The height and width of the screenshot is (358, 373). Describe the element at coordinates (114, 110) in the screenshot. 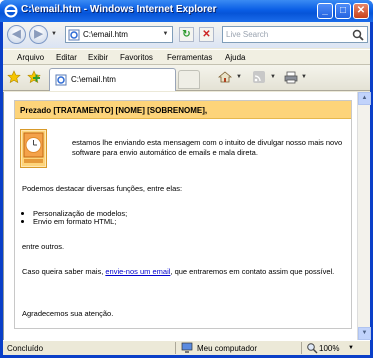

I see `greeting-line: Prezado [TRATAMENTO] [NOME] [SOBRENOME],` at that location.